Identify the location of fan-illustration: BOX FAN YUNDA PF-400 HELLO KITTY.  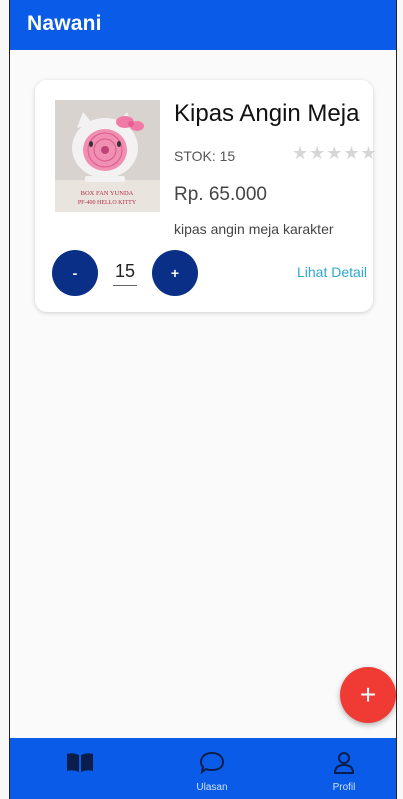
(107, 156).